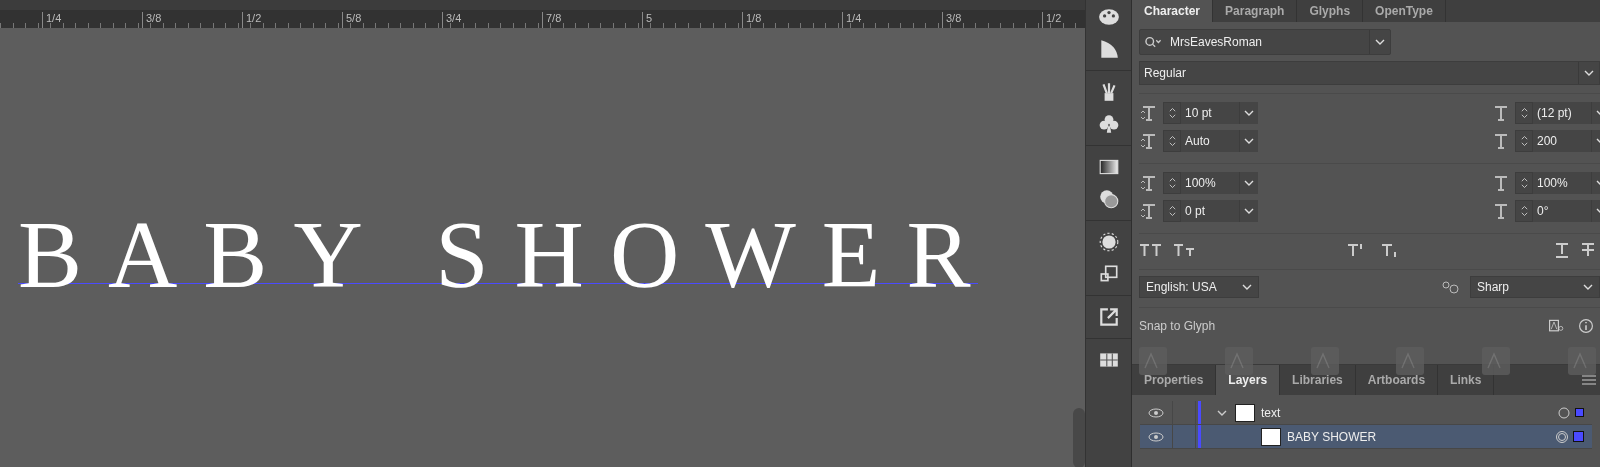 The width and height of the screenshot is (1600, 467). What do you see at coordinates (1562, 141) in the screenshot?
I see `value-field: 200` at bounding box center [1562, 141].